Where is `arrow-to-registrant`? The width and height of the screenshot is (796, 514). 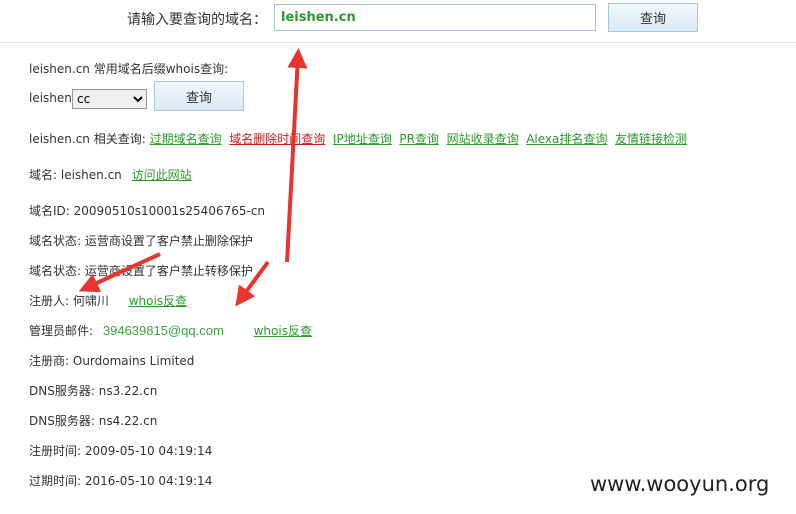 arrow-to-registrant is located at coordinates (119, 272).